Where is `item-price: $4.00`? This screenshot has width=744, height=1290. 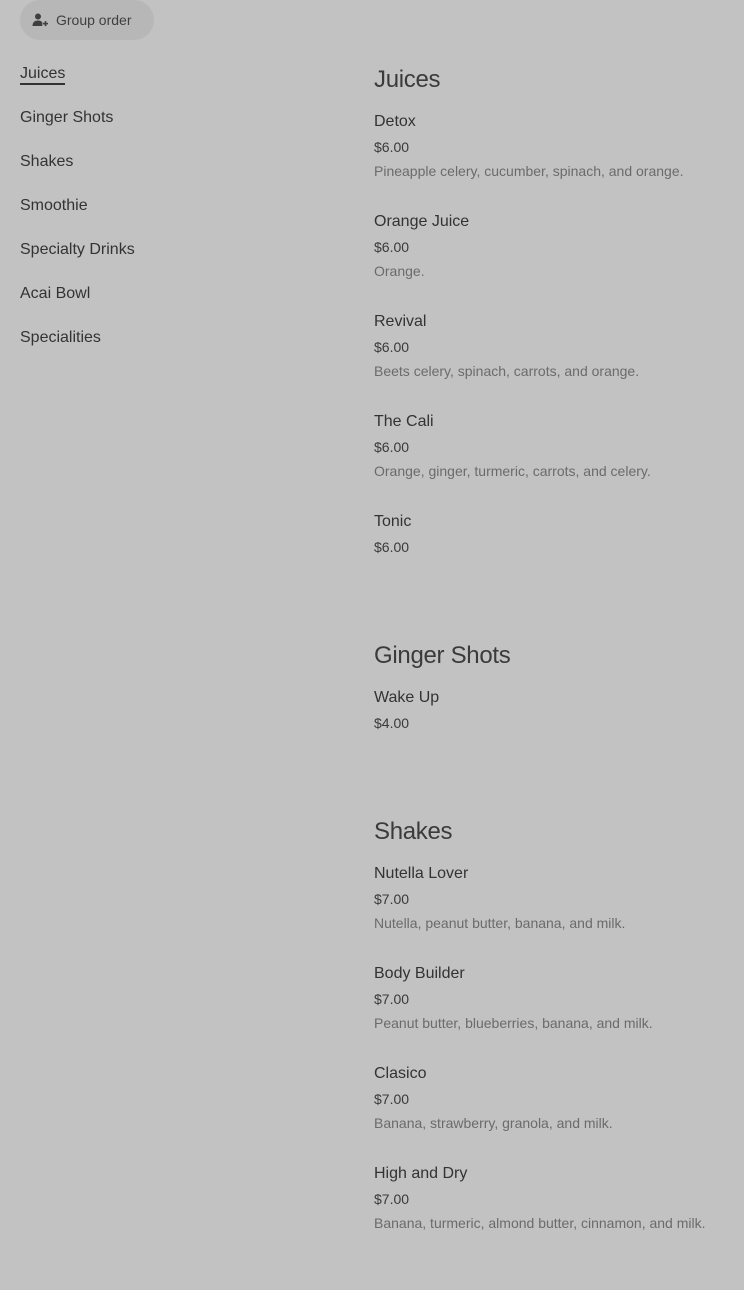 item-price: $4.00 is located at coordinates (392, 723).